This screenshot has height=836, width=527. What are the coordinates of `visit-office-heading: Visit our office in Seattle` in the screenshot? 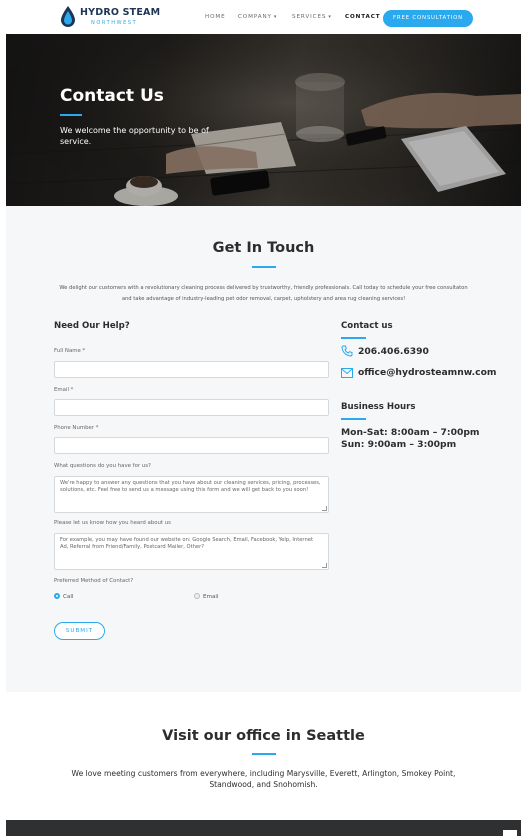 It's located at (263, 736).